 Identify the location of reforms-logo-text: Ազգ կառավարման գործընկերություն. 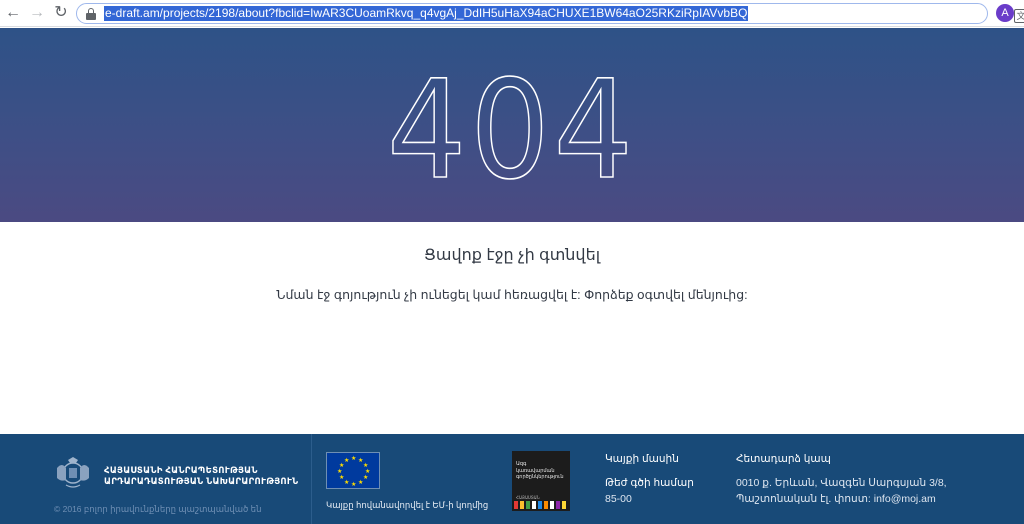
(540, 471).